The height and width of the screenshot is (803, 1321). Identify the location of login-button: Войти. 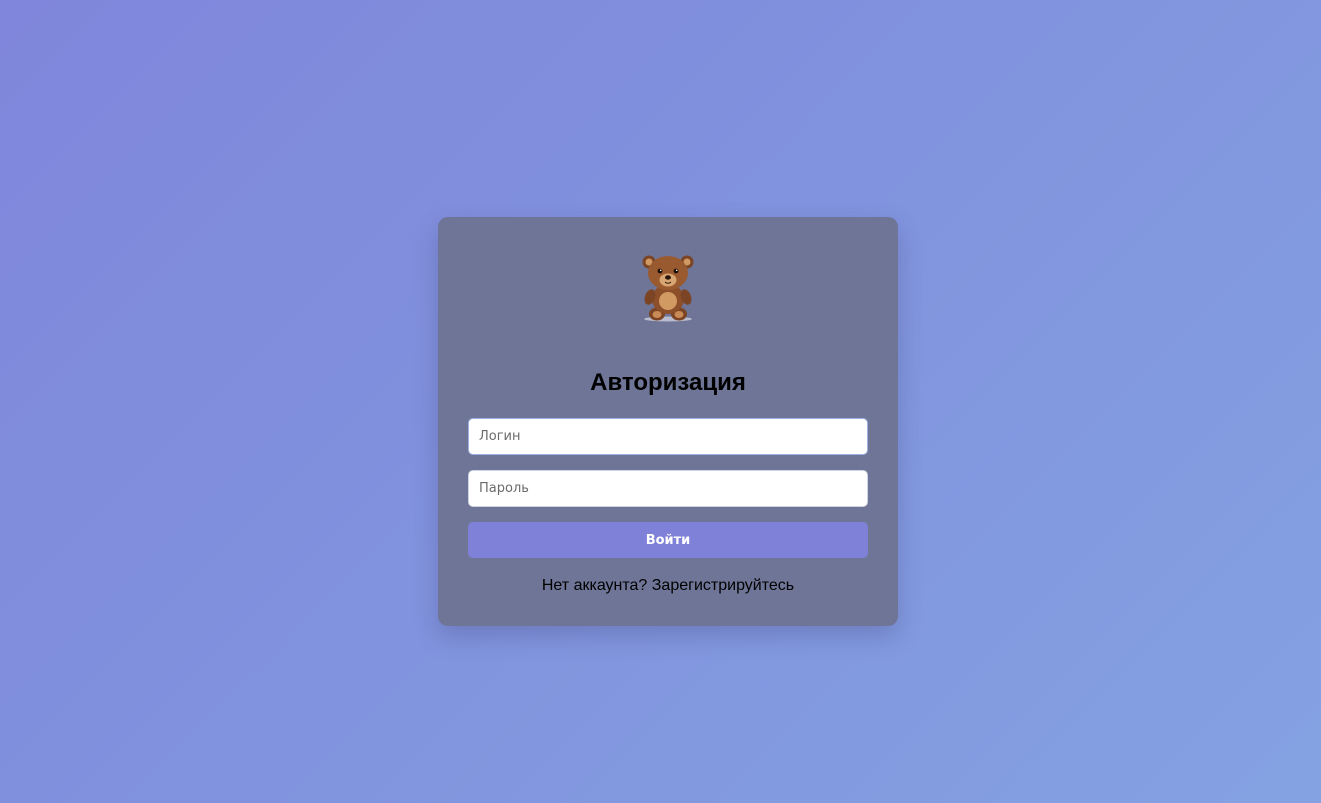
(668, 540).